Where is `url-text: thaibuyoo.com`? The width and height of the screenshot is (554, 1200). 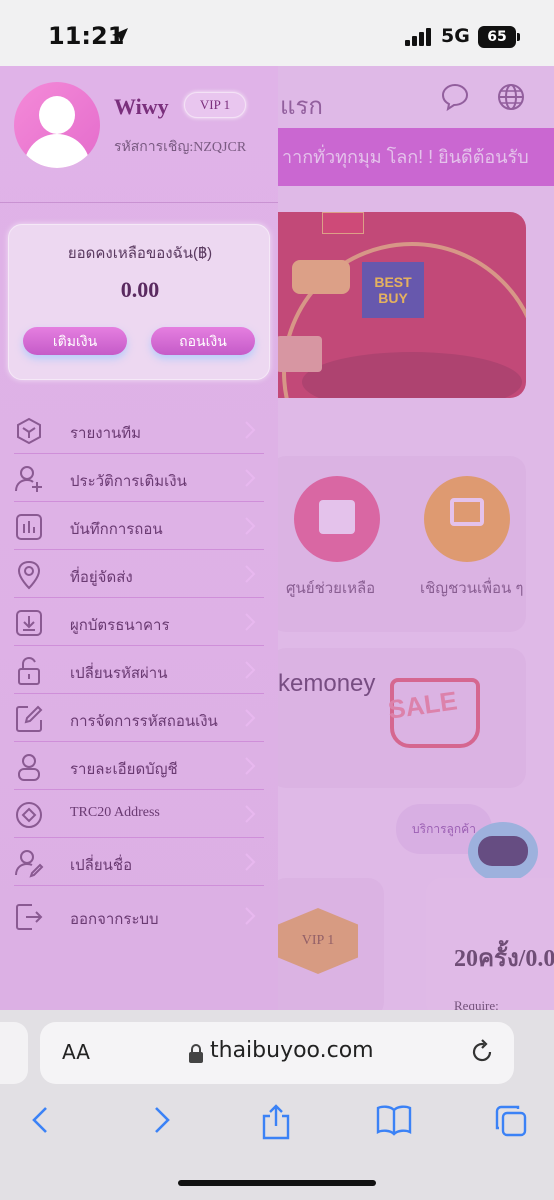 url-text: thaibuyoo.com is located at coordinates (292, 1050).